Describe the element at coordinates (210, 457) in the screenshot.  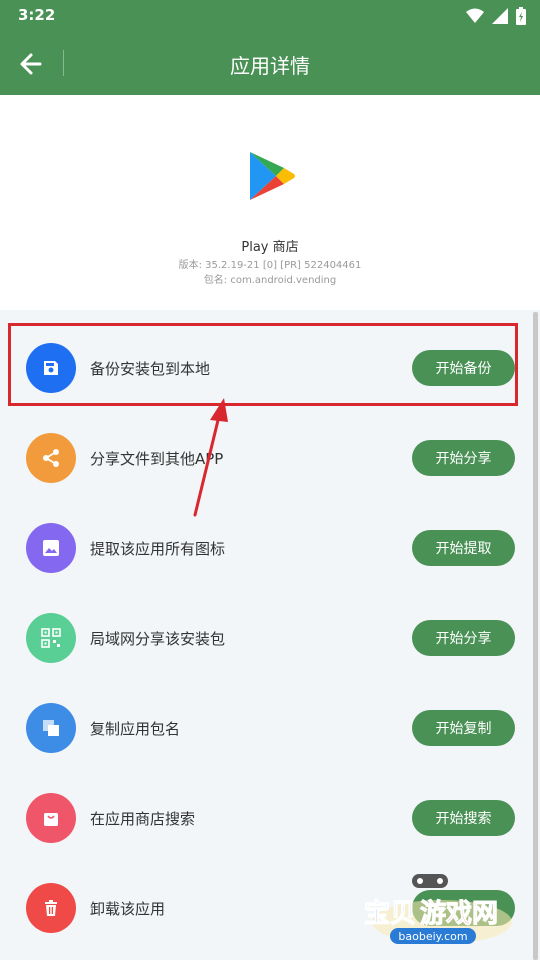
I see `annotation-arrow-icon` at that location.